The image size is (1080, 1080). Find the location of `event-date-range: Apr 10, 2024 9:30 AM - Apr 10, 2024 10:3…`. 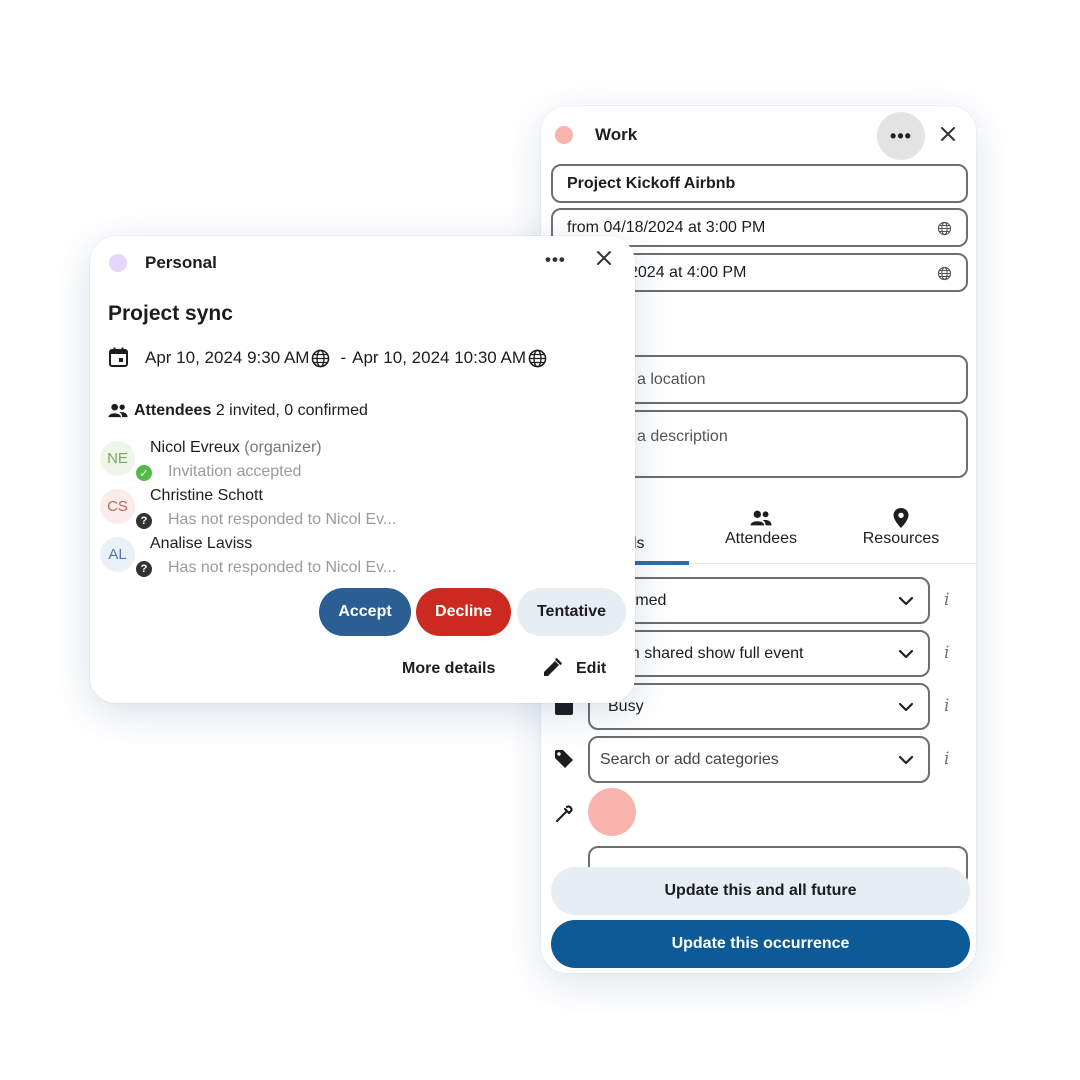

event-date-range: Apr 10, 2024 9:30 AM - Apr 10, 2024 10:3… is located at coordinates (348, 358).